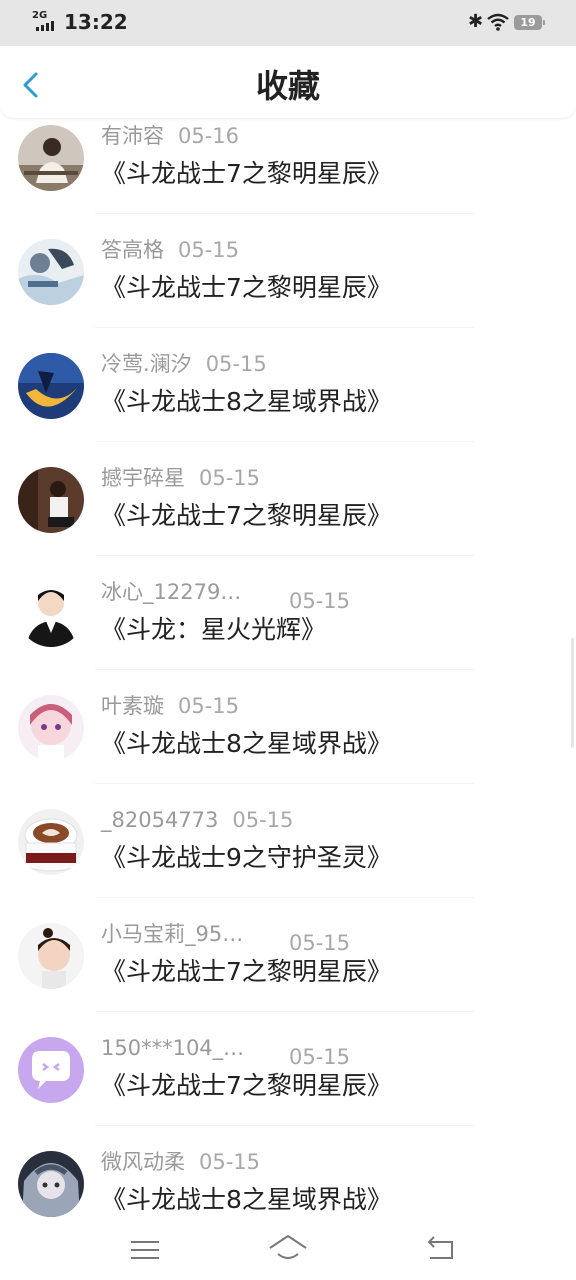 This screenshot has height=1280, width=576. I want to click on home-icon, so click(288, 1249).